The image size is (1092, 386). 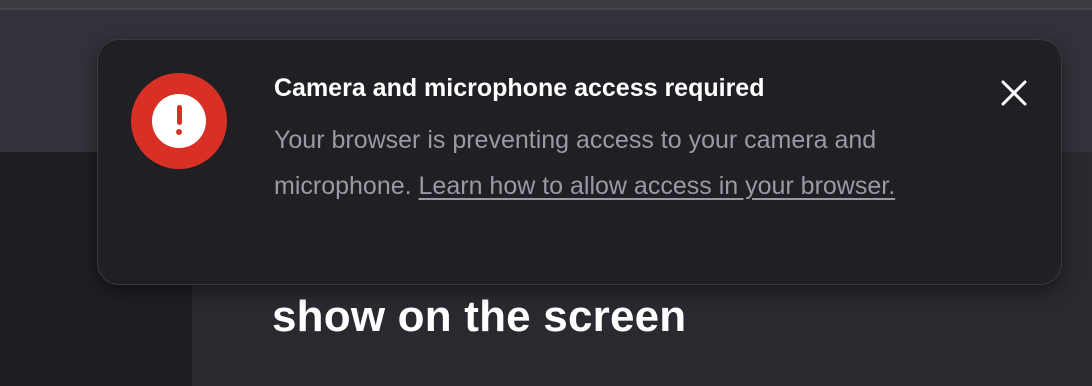 I want to click on close-icon, so click(x=1014, y=93).